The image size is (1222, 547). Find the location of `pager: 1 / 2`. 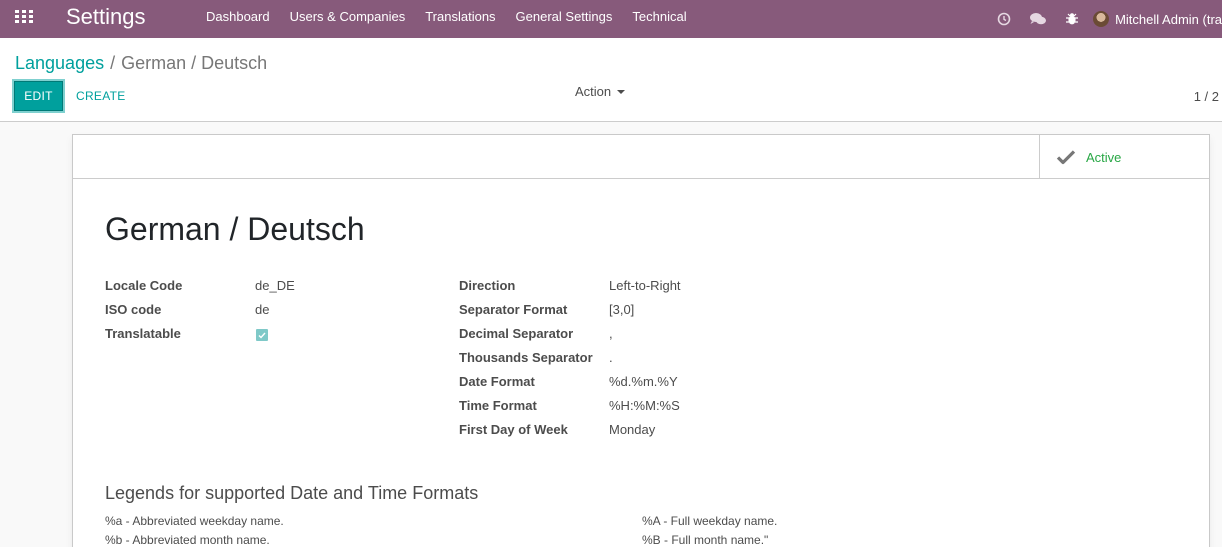

pager: 1 / 2 is located at coordinates (1206, 96).